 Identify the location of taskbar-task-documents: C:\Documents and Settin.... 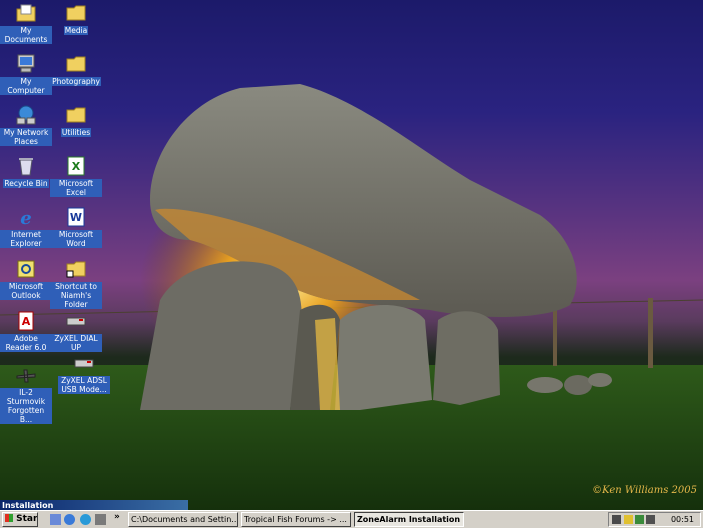
(183, 519).